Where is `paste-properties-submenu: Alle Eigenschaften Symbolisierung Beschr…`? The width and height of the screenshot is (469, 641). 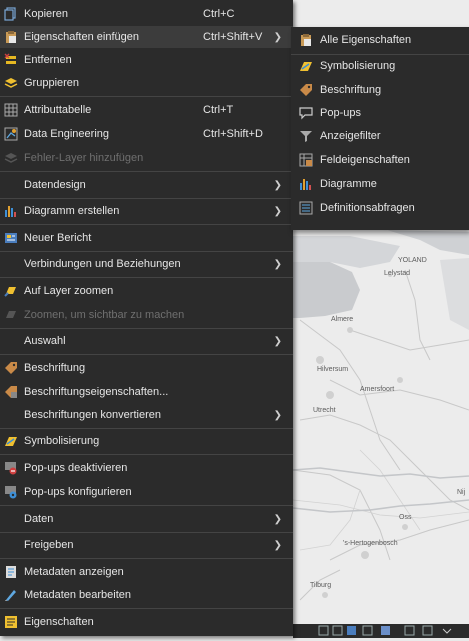 paste-properties-submenu: Alle Eigenschaften Symbolisierung Beschr… is located at coordinates (380, 128).